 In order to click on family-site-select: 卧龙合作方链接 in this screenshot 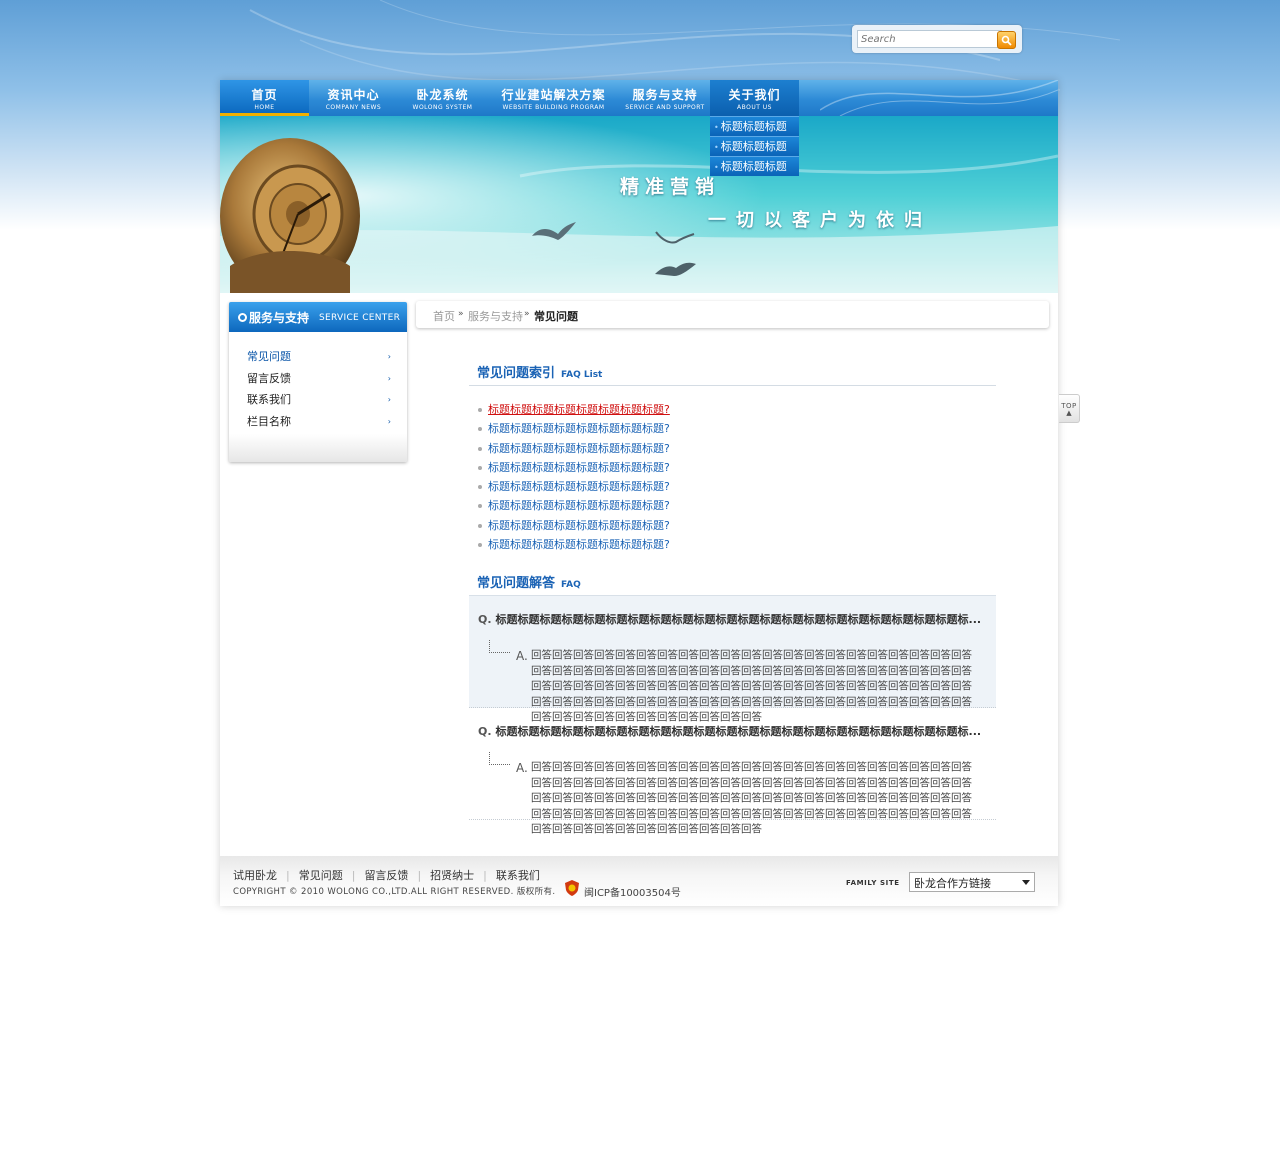, I will do `click(972, 882)`.